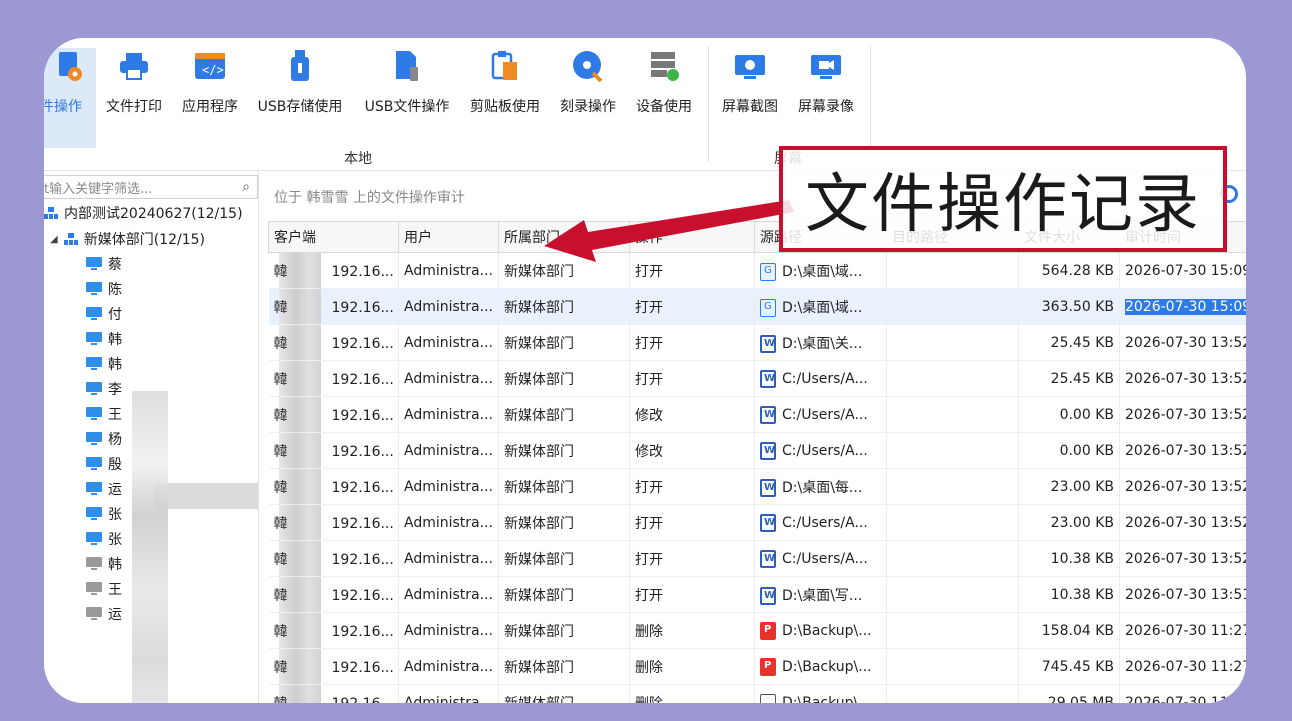 This screenshot has width=1292, height=721. Describe the element at coordinates (692, 630) in the screenshot. I see `cell-operation: 删除` at that location.